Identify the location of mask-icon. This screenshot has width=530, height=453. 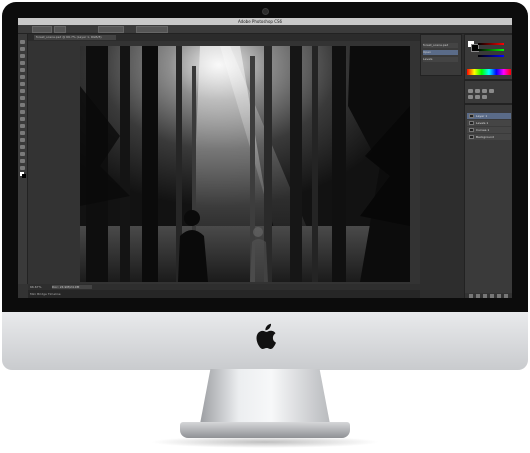
(485, 296).